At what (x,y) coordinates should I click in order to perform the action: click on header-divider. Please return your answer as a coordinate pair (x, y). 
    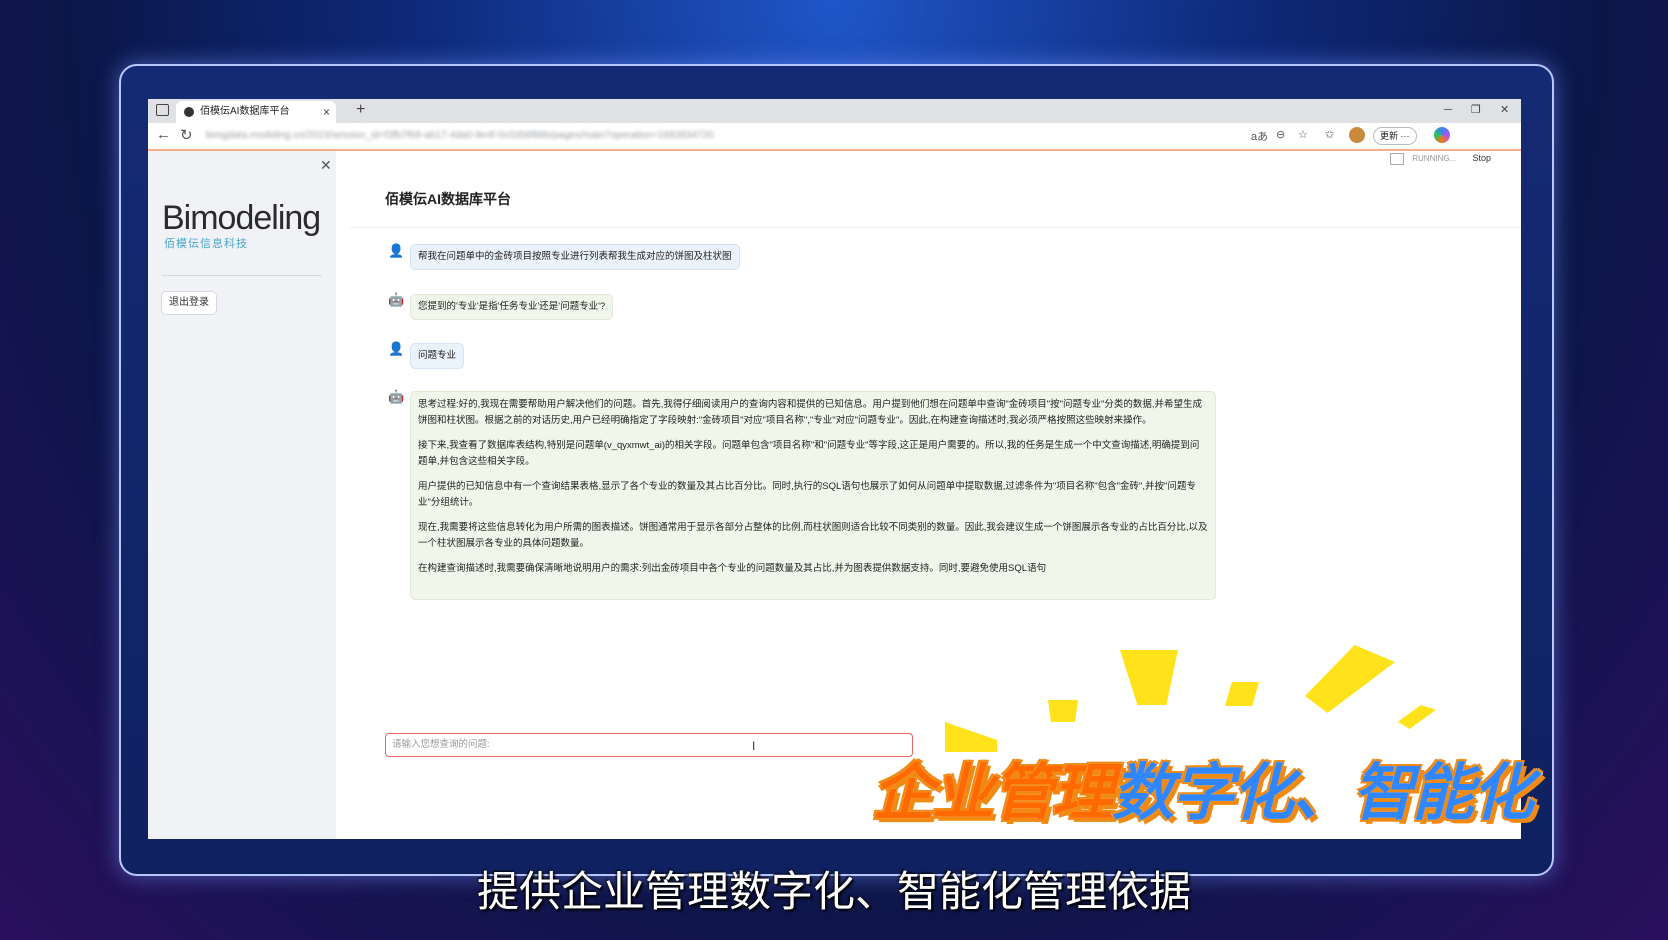
    Looking at the image, I should click on (935, 227).